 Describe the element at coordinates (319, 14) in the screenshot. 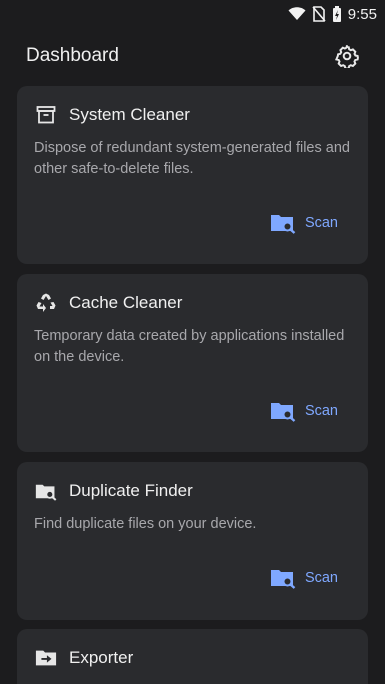

I see `no-sim-icon` at that location.